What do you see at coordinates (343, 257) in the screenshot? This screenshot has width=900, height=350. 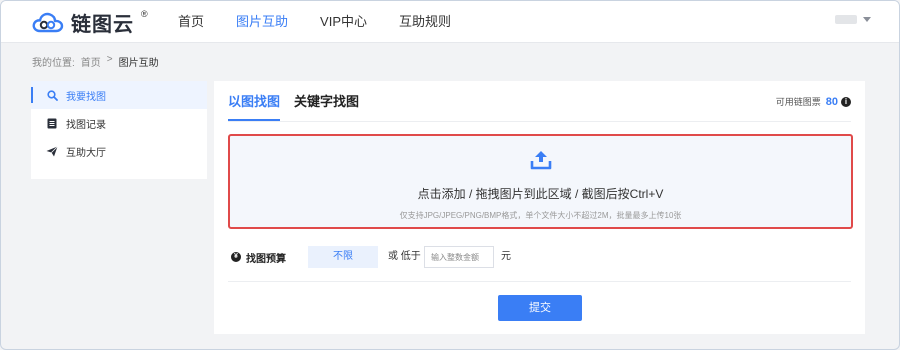 I see `unlimited-budget-button: 不限` at bounding box center [343, 257].